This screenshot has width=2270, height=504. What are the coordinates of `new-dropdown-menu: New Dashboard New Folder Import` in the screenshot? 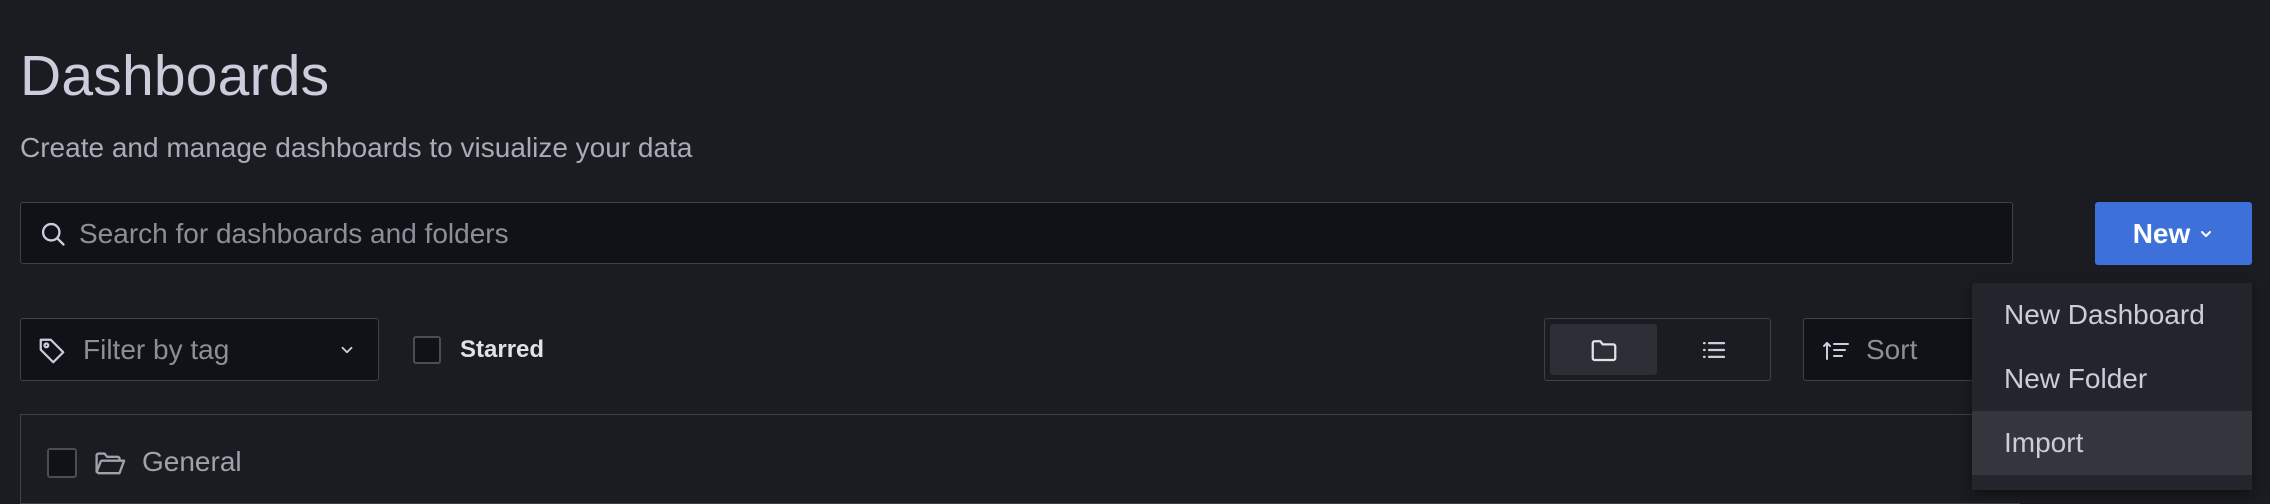 It's located at (2112, 386).